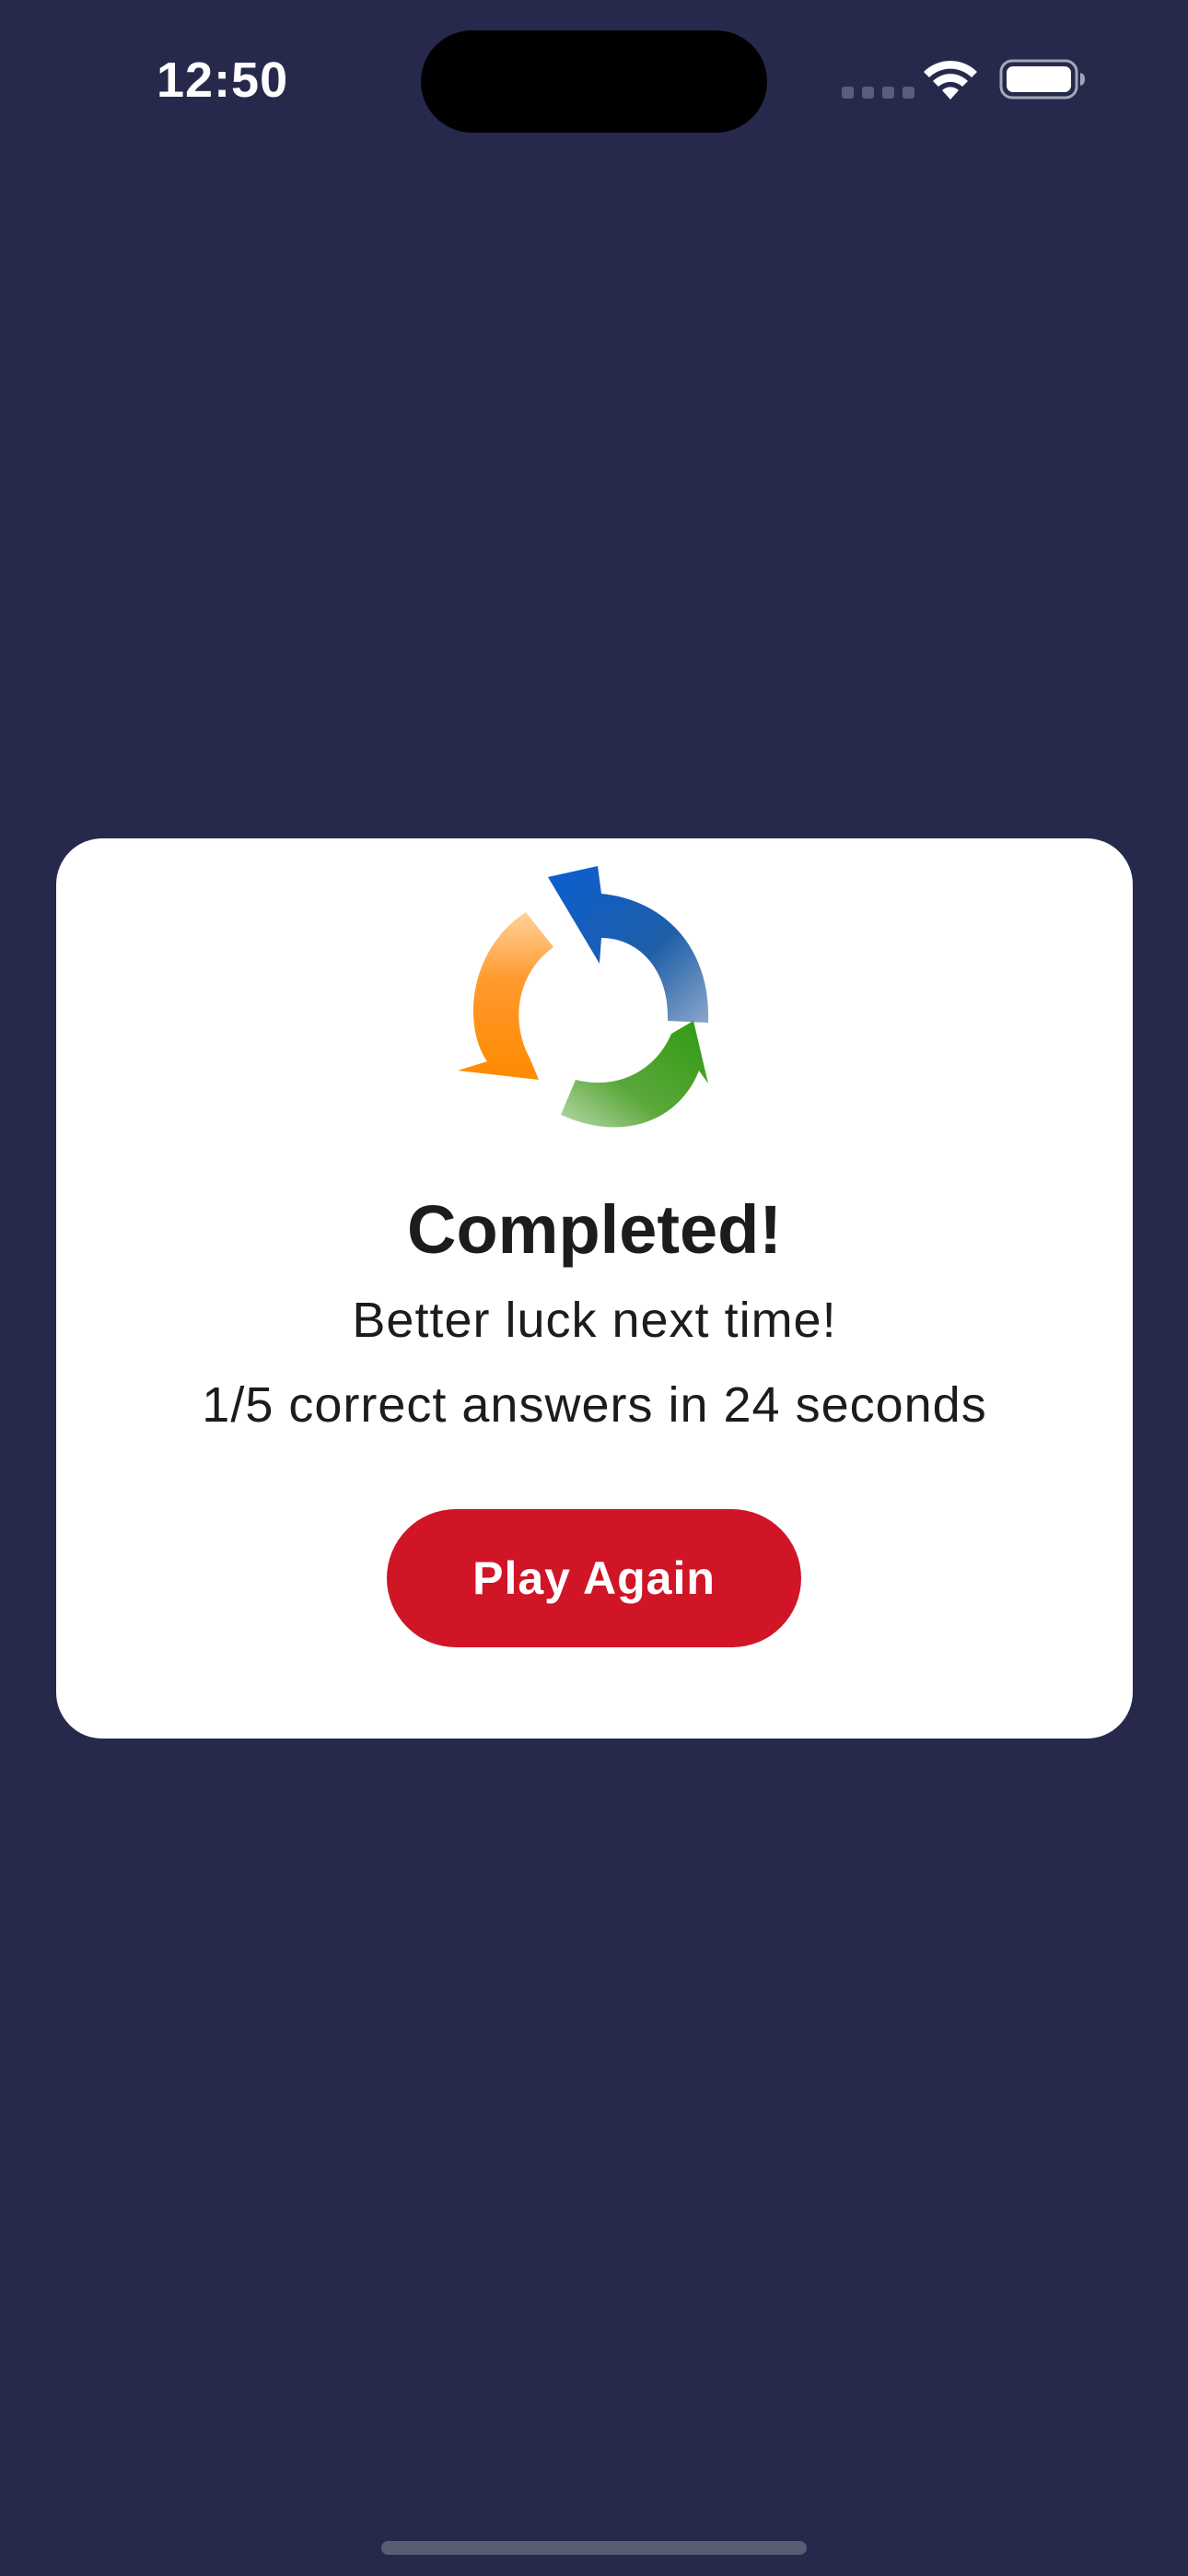 This screenshot has height=2576, width=1188. I want to click on result-message: Better luck next time!, so click(594, 1320).